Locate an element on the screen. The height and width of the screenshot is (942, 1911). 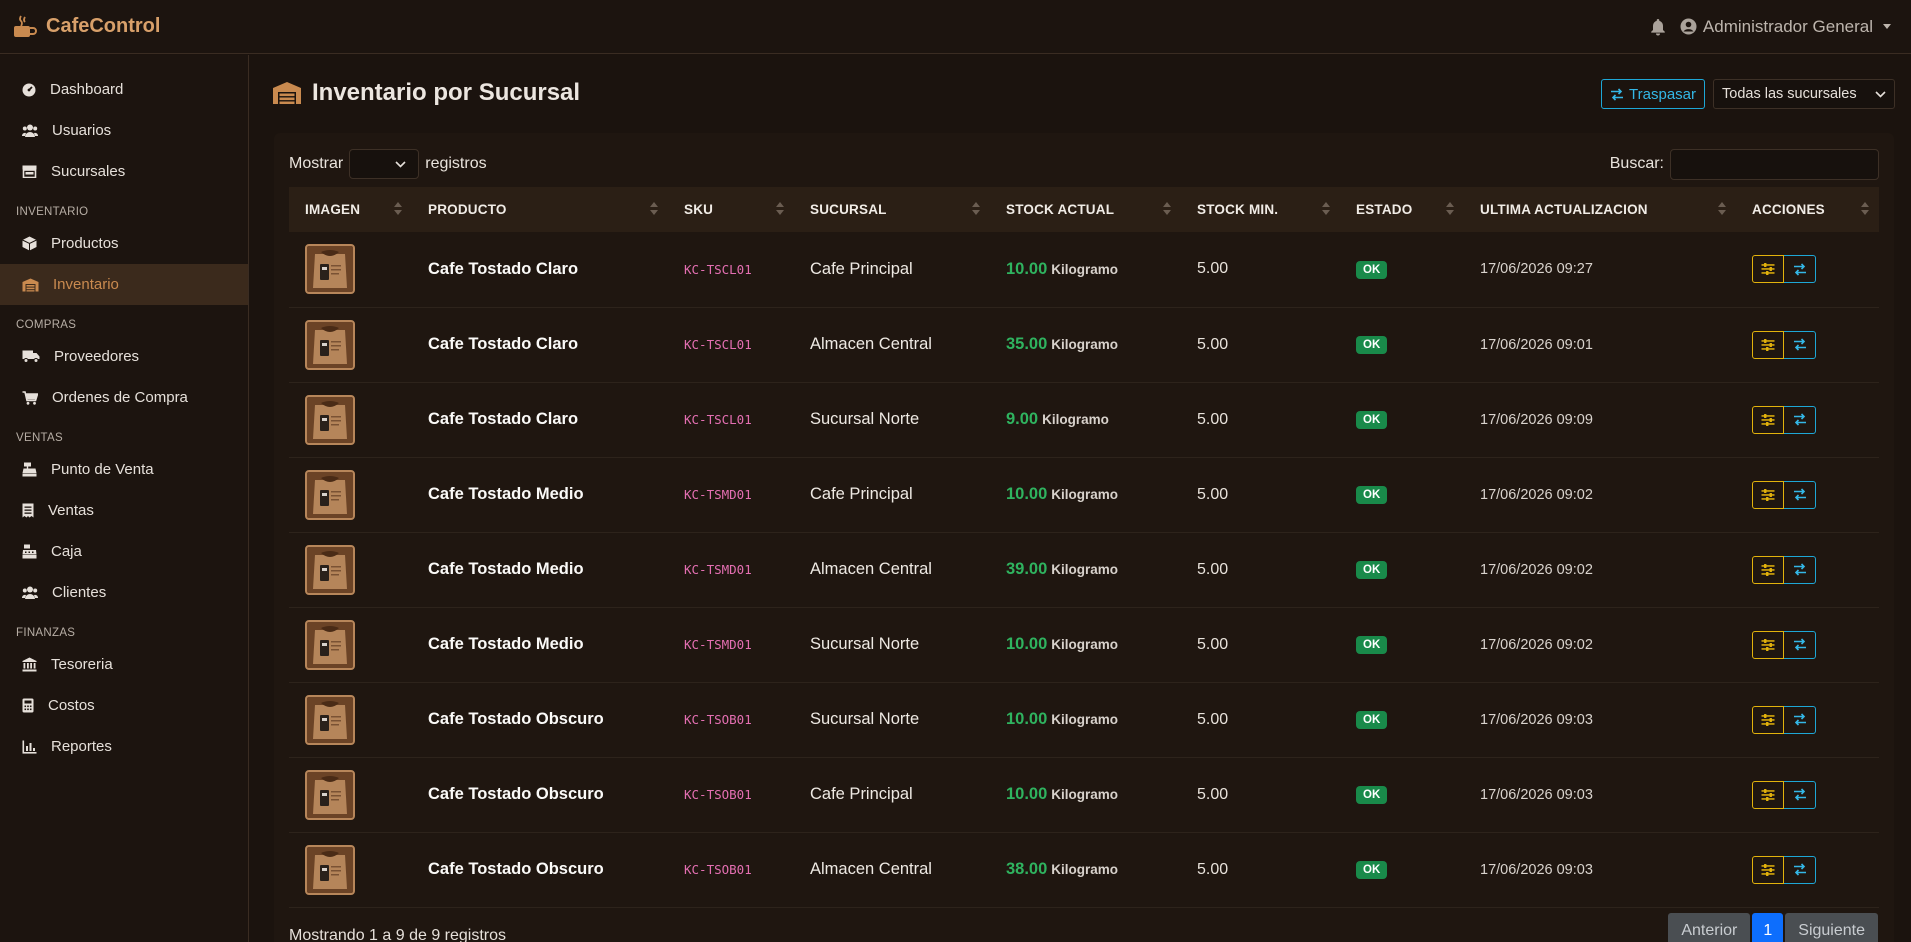
sidebar-item-label: Ventas is located at coordinates (71, 510).